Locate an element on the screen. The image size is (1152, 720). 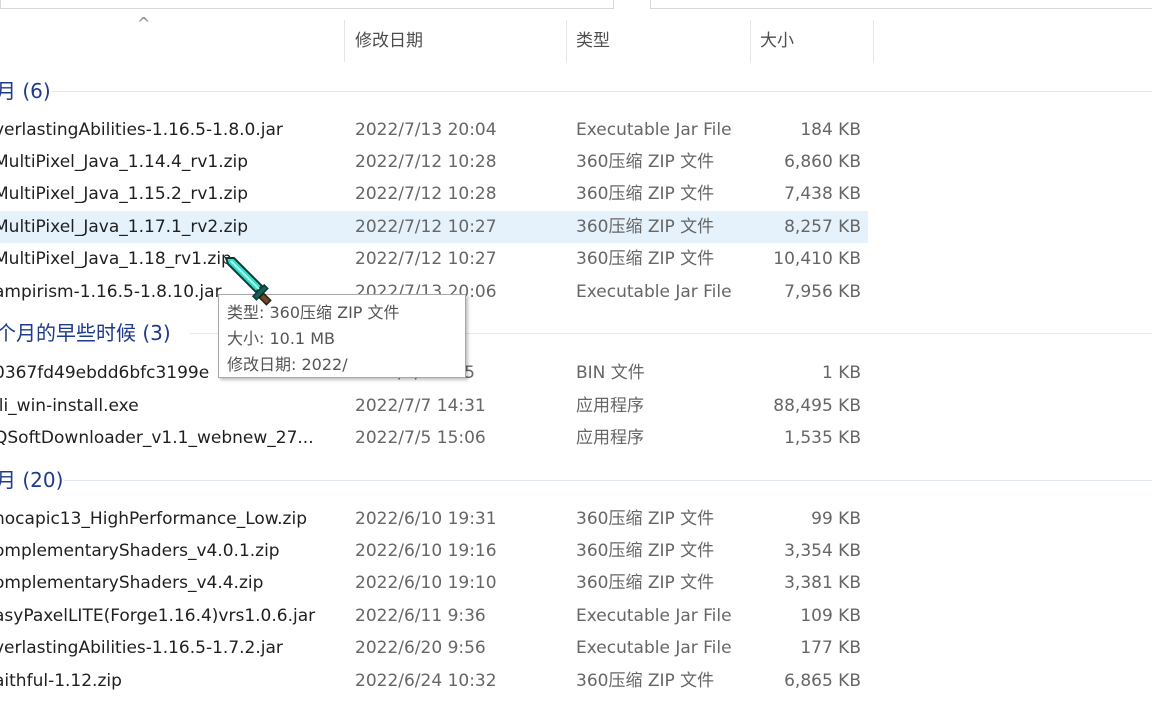
group-title: 月 (6) is located at coordinates (25, 91).